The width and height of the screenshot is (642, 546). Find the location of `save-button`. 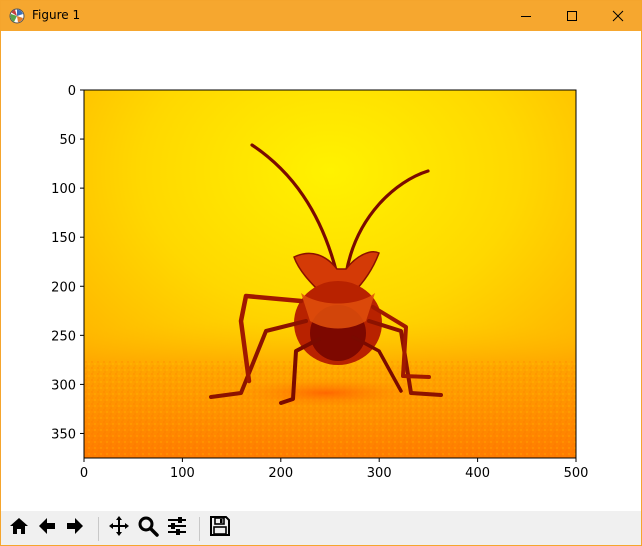

save-button is located at coordinates (220, 528).